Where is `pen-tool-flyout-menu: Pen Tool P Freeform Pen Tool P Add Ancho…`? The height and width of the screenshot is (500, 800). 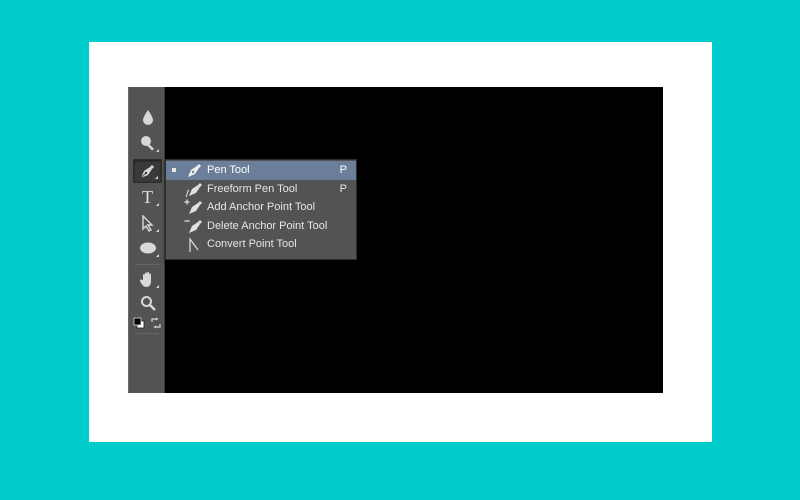 pen-tool-flyout-menu: Pen Tool P Freeform Pen Tool P Add Ancho… is located at coordinates (261, 209).